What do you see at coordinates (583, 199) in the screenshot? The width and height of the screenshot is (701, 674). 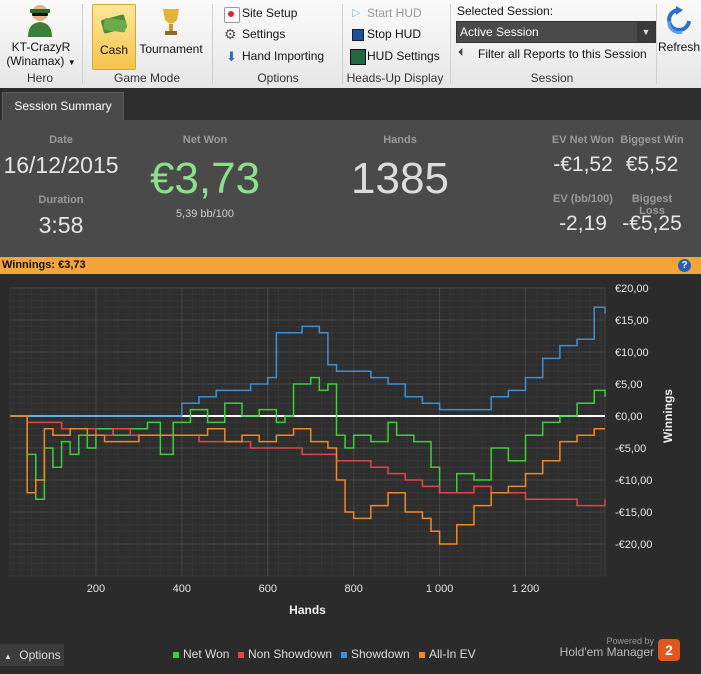 I see `ev-bb100-label: EV (bb/100)` at bounding box center [583, 199].